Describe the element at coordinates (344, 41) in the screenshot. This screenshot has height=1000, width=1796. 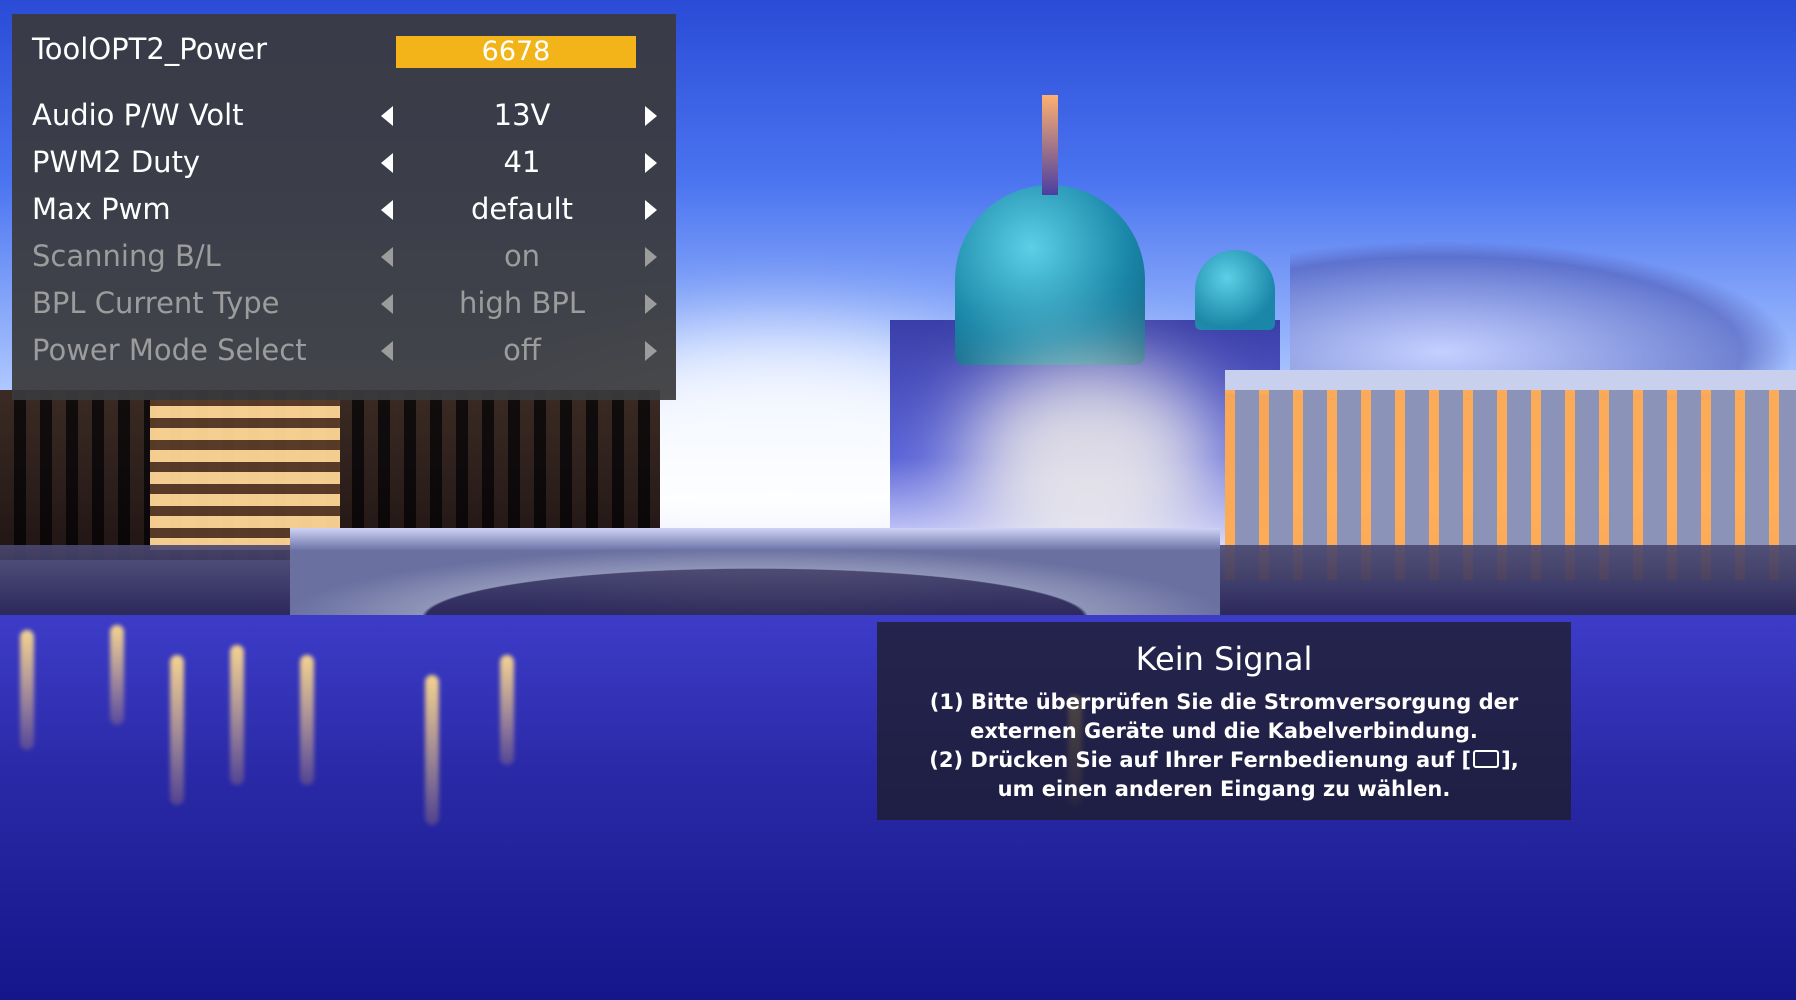
I see `menu-row-toolopt2-power: ToolOPT2_Power 6678` at that location.